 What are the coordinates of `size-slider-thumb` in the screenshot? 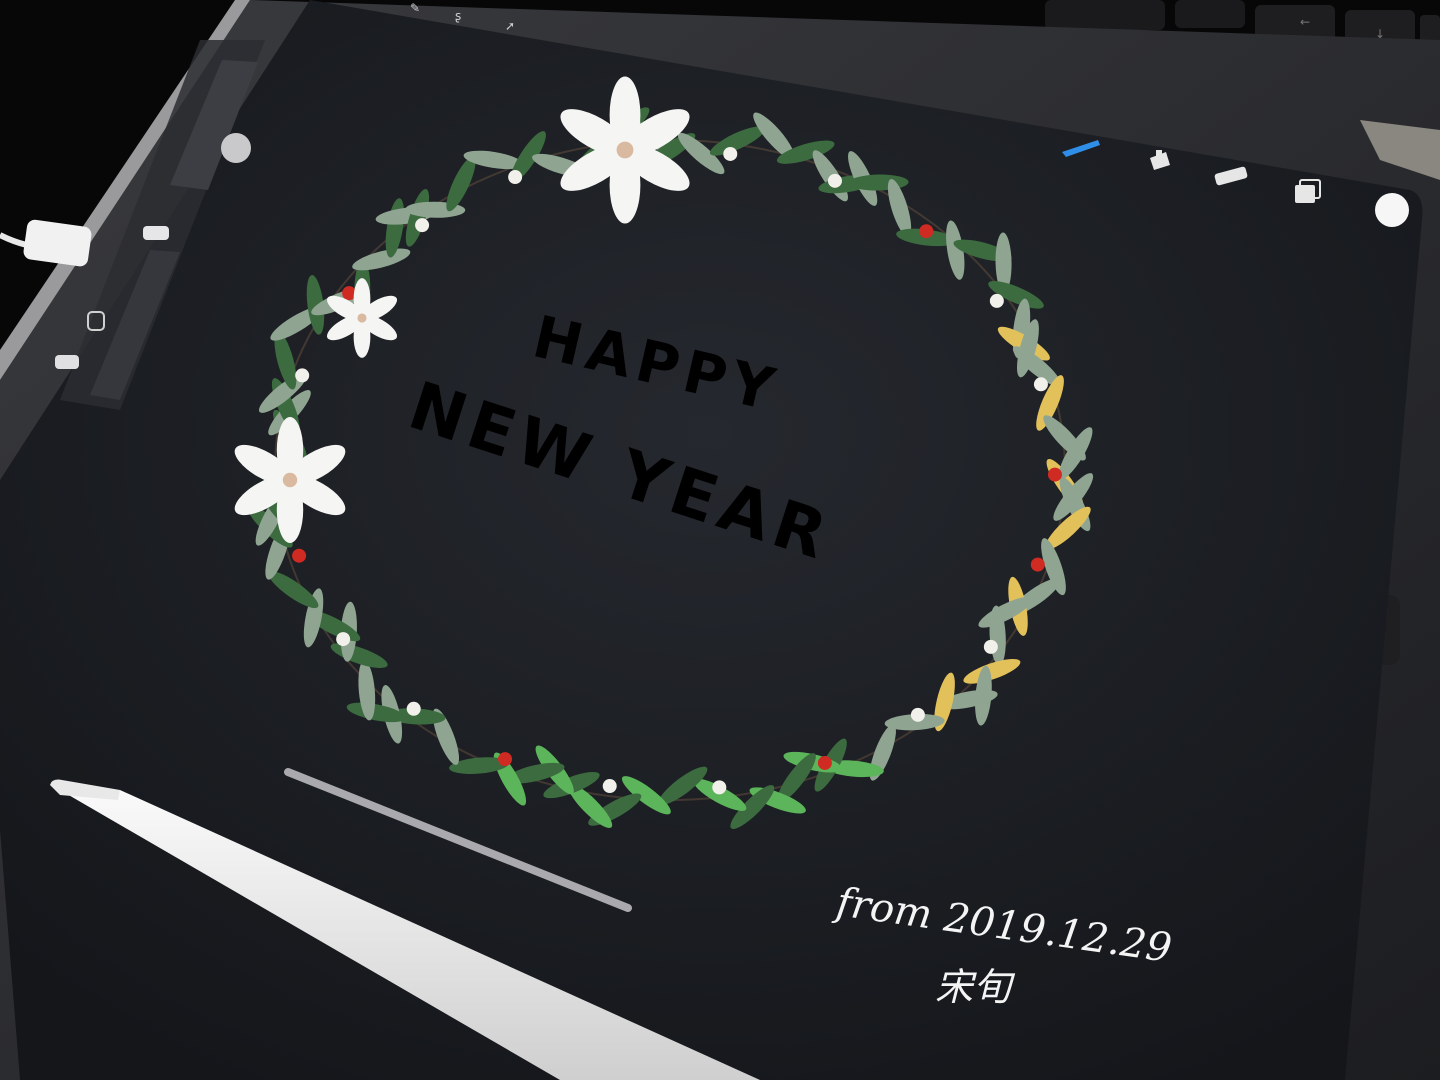 It's located at (156, 233).